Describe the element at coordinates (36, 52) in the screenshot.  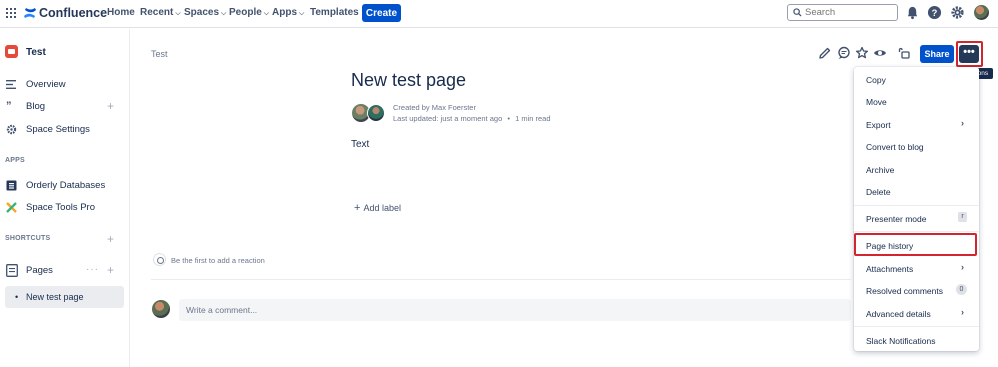
I see `space-name: Test` at that location.